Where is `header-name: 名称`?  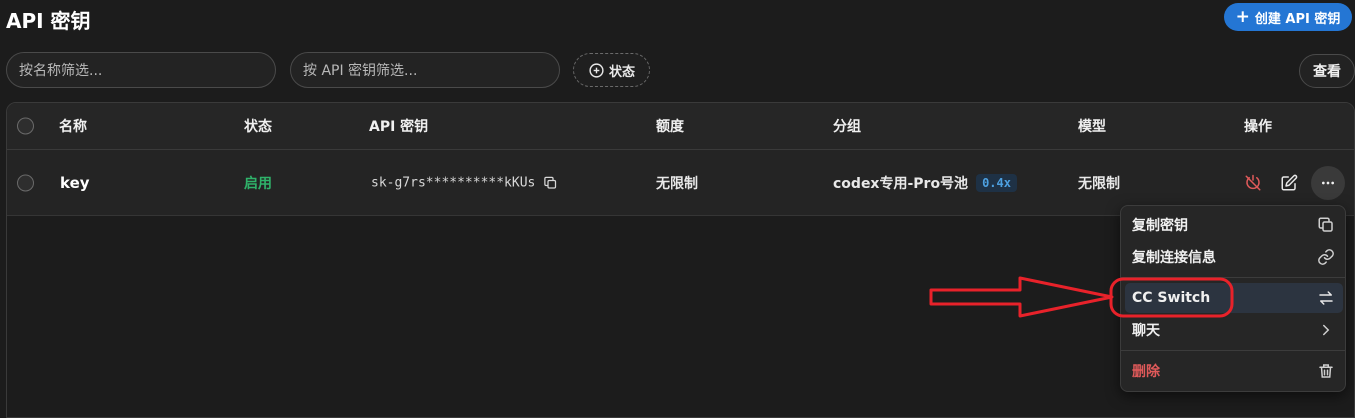
header-name: 名称 is located at coordinates (73, 126).